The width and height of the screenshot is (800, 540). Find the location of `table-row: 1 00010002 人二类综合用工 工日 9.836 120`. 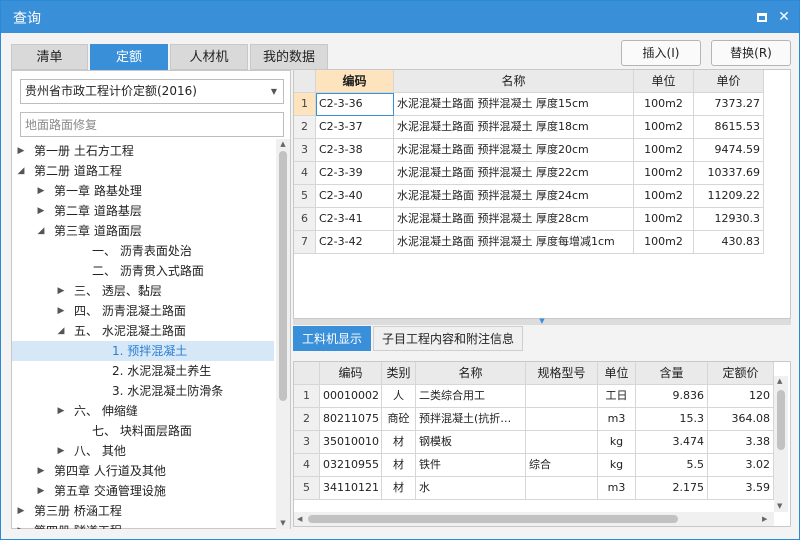

table-row: 1 00010002 人二类综合用工 工日 9.836 120 is located at coordinates (539, 396).